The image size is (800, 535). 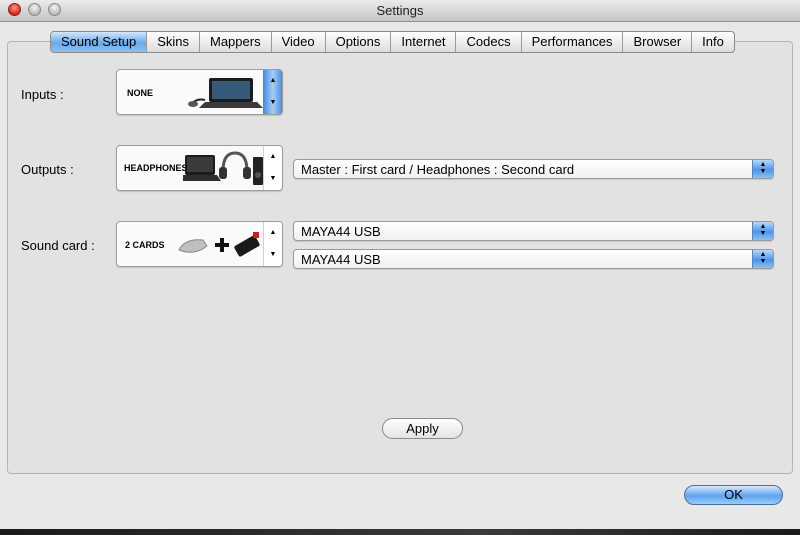 What do you see at coordinates (273, 255) in the screenshot?
I see `sound-card-down-arrow-icon: ▼` at bounding box center [273, 255].